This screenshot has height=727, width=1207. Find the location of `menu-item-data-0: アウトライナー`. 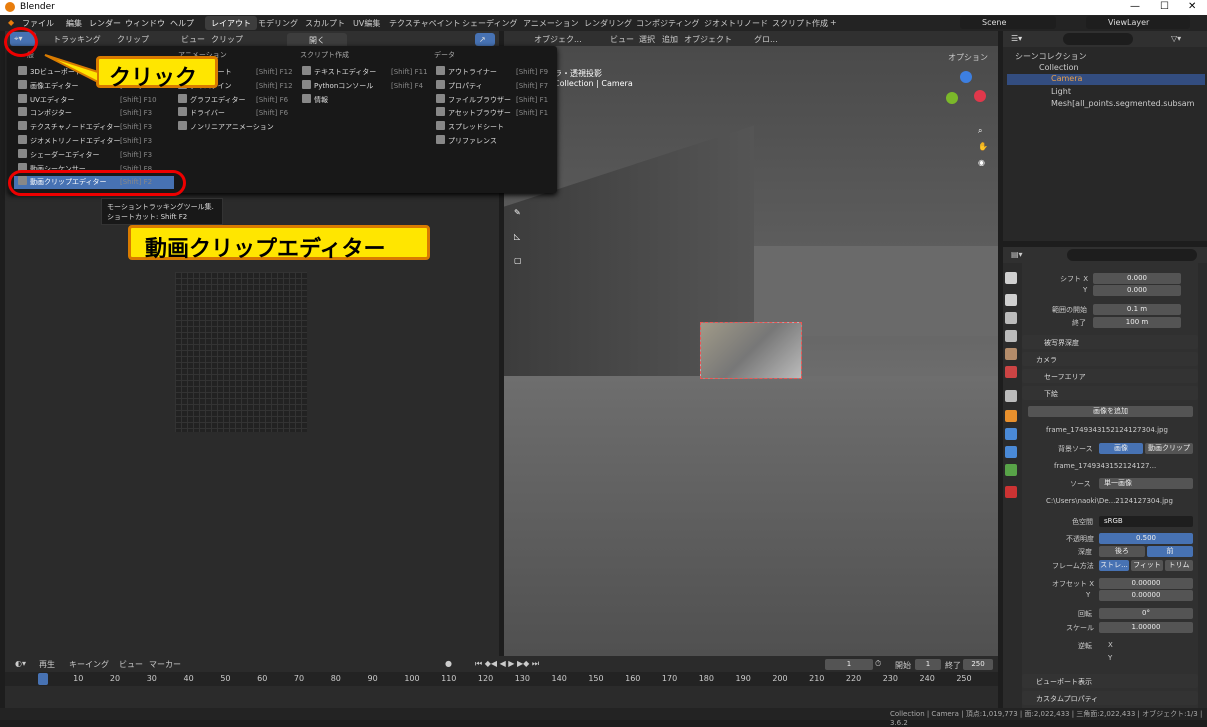

menu-item-data-0: アウトライナー is located at coordinates (464, 72).